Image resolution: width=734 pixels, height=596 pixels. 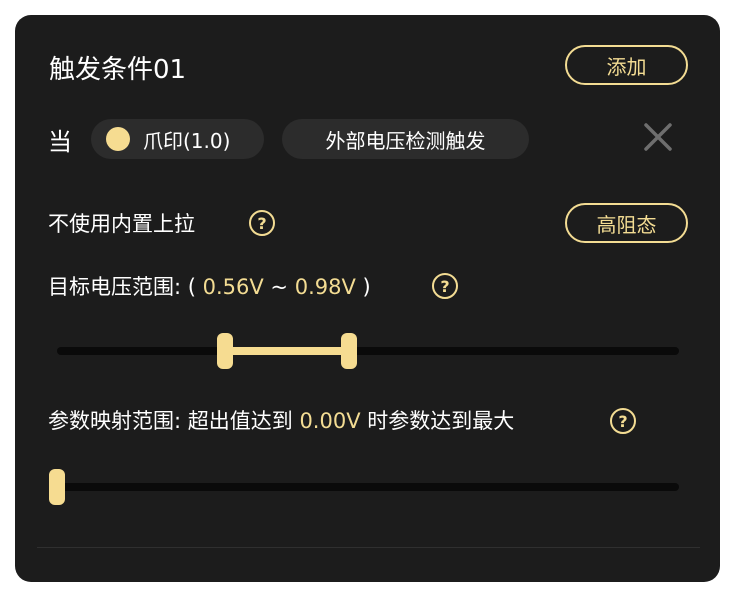 I want to click on voltage-slider-track, so click(x=368, y=351).